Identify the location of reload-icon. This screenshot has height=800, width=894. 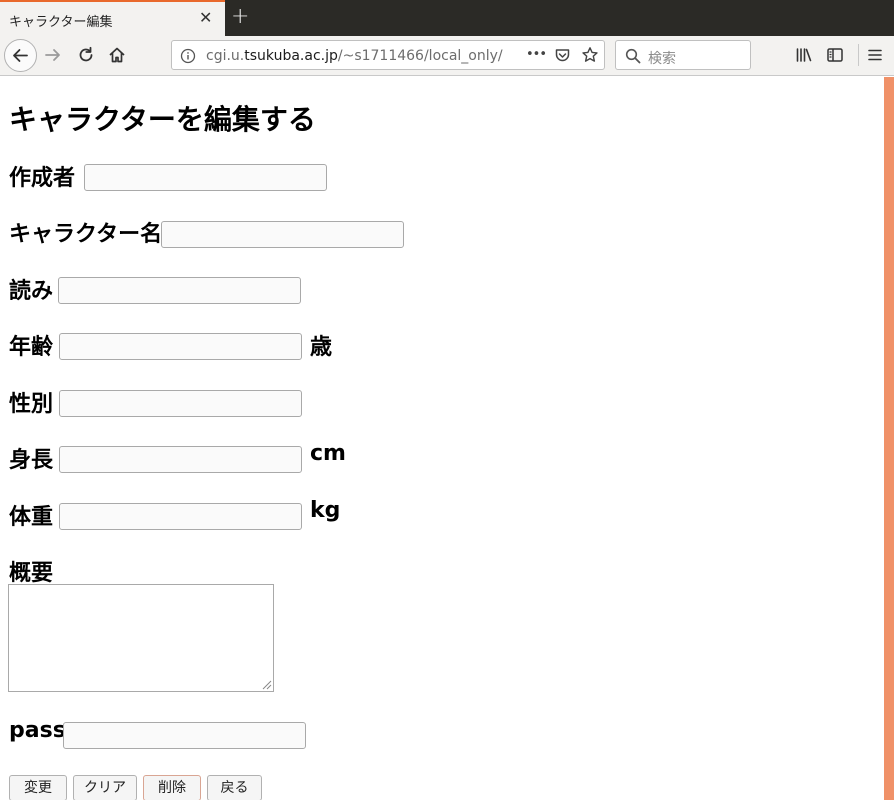
(86, 55).